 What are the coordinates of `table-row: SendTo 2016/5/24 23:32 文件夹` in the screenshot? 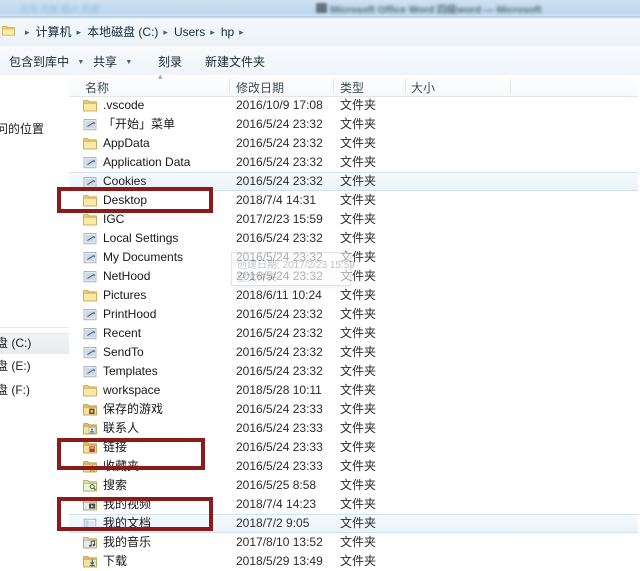 It's located at (354, 352).